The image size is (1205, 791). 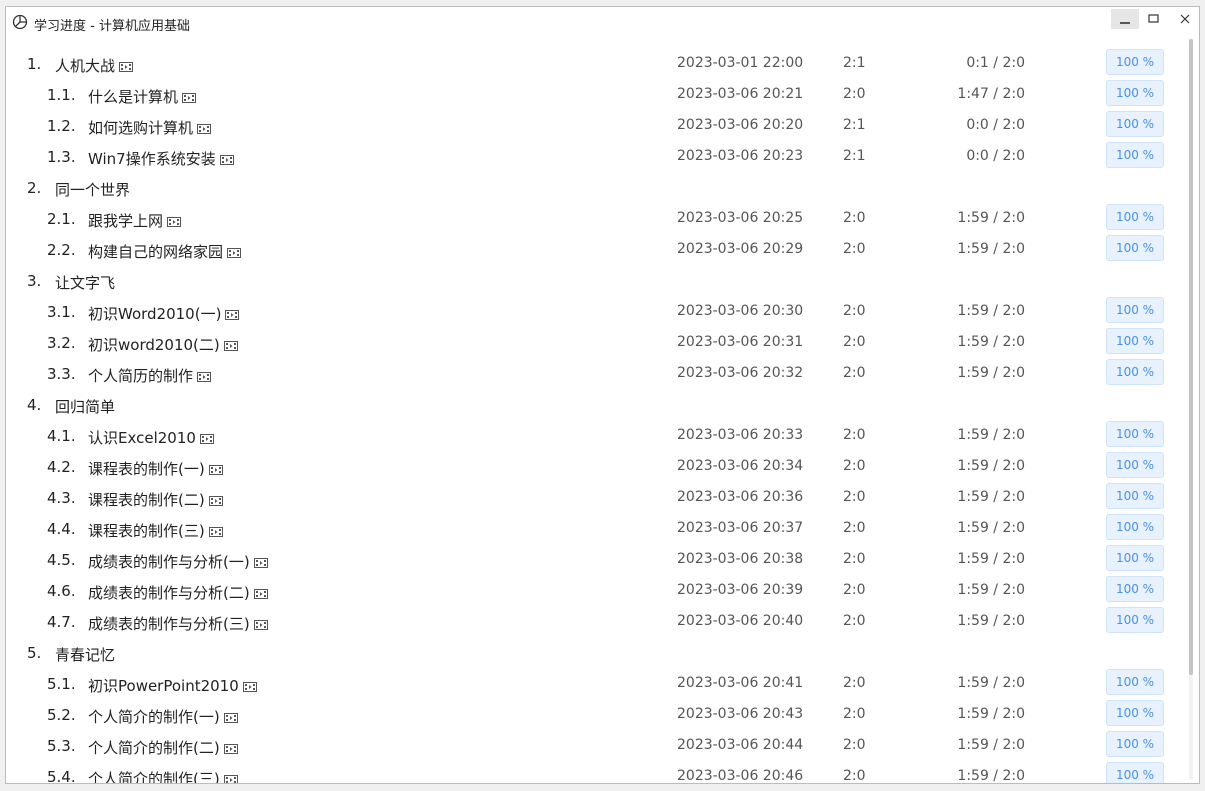 I want to click on item-title: 初识word2010(二), so click(x=163, y=344).